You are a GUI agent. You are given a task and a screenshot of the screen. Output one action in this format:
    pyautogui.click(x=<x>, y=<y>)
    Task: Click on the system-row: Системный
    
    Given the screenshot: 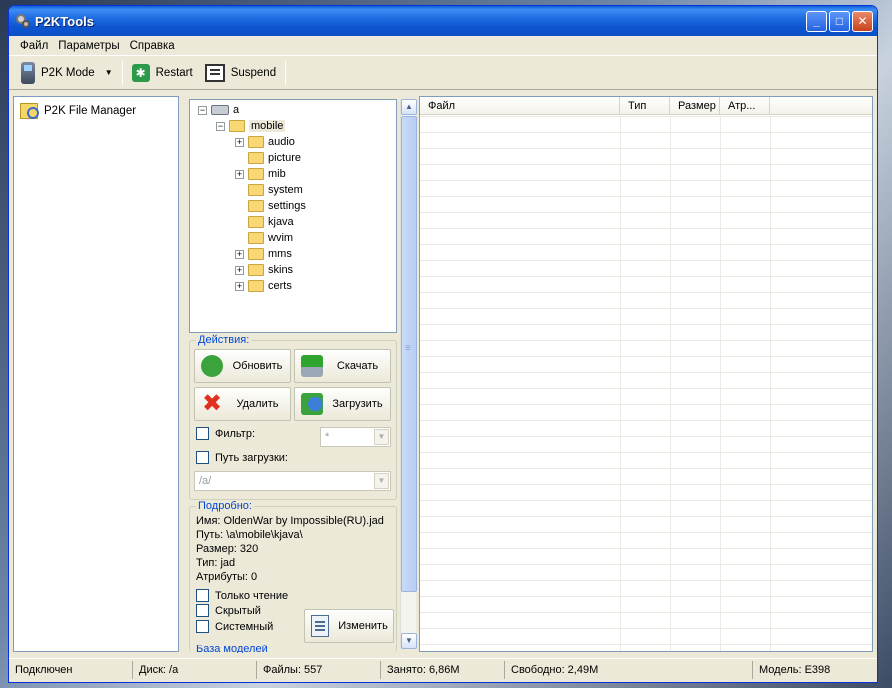 What is the action you would take?
    pyautogui.click(x=234, y=626)
    